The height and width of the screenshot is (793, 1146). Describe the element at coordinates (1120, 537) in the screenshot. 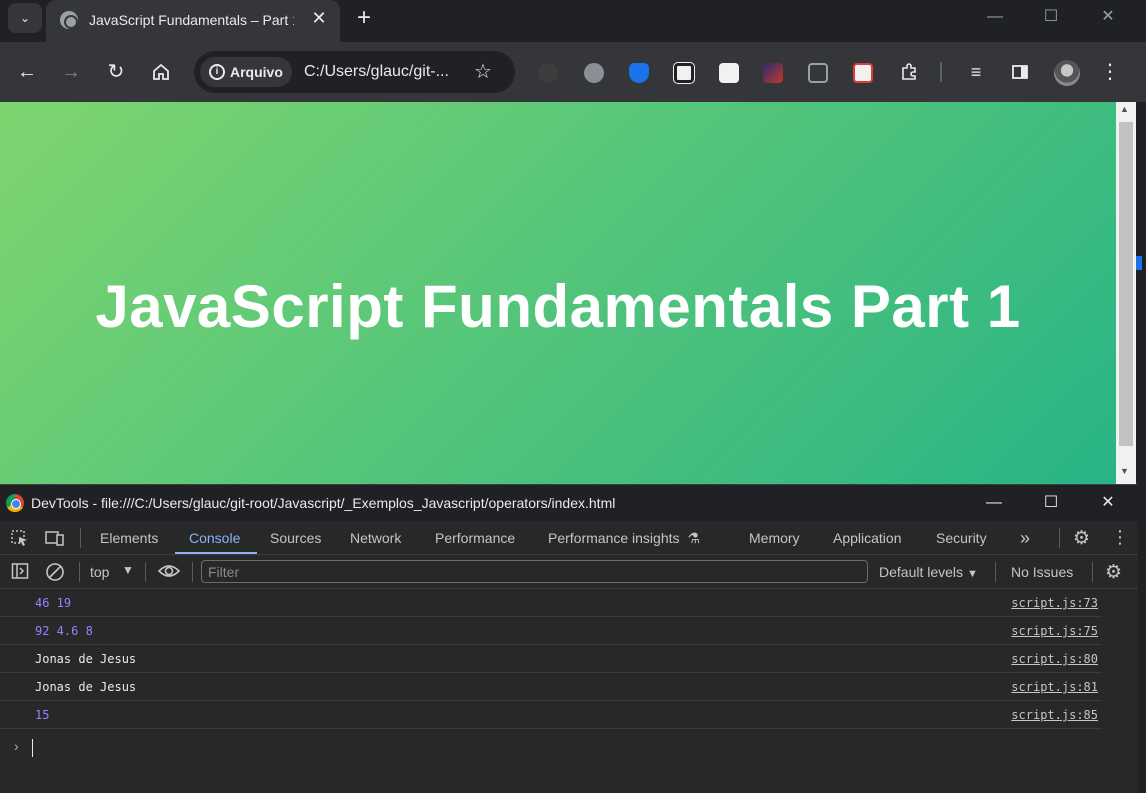

I see `devtools-menu-kebab-icon: ⋮` at that location.